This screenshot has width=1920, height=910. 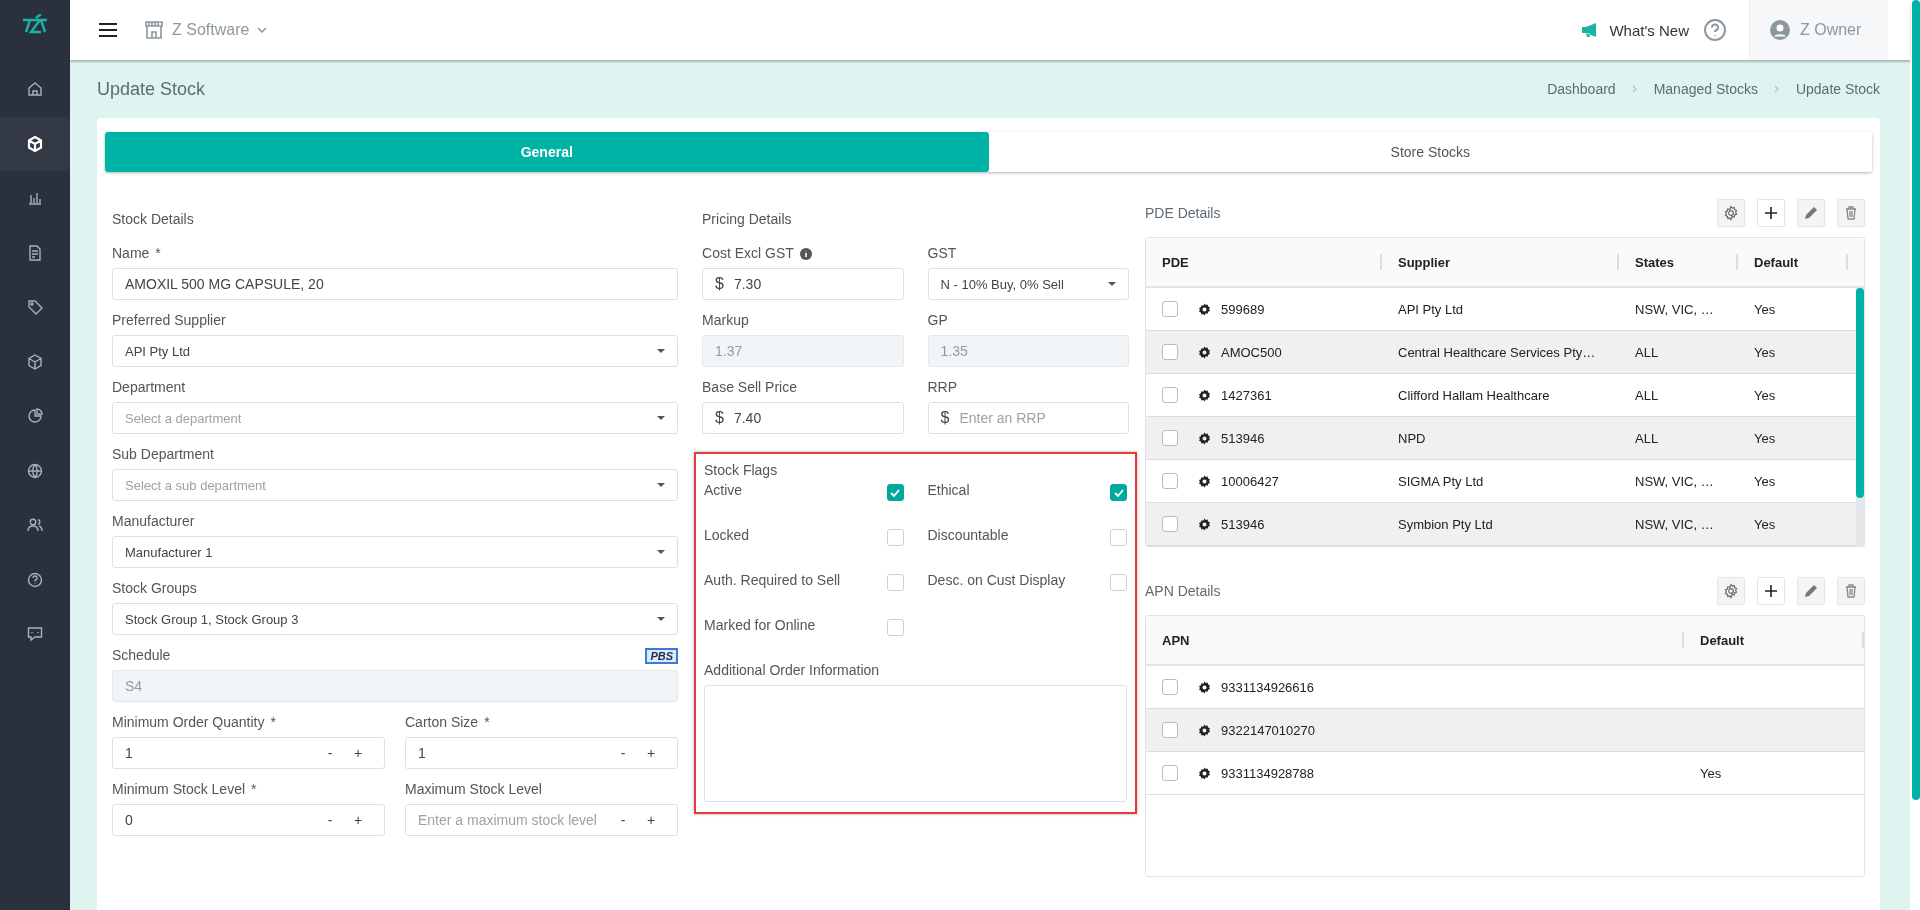 What do you see at coordinates (805, 253) in the screenshot?
I see `info-icon` at bounding box center [805, 253].